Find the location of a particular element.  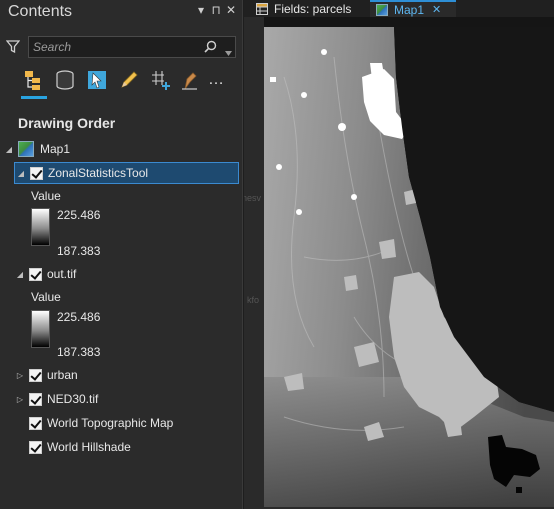

list-by-selection-icon is located at coordinates (97, 80).